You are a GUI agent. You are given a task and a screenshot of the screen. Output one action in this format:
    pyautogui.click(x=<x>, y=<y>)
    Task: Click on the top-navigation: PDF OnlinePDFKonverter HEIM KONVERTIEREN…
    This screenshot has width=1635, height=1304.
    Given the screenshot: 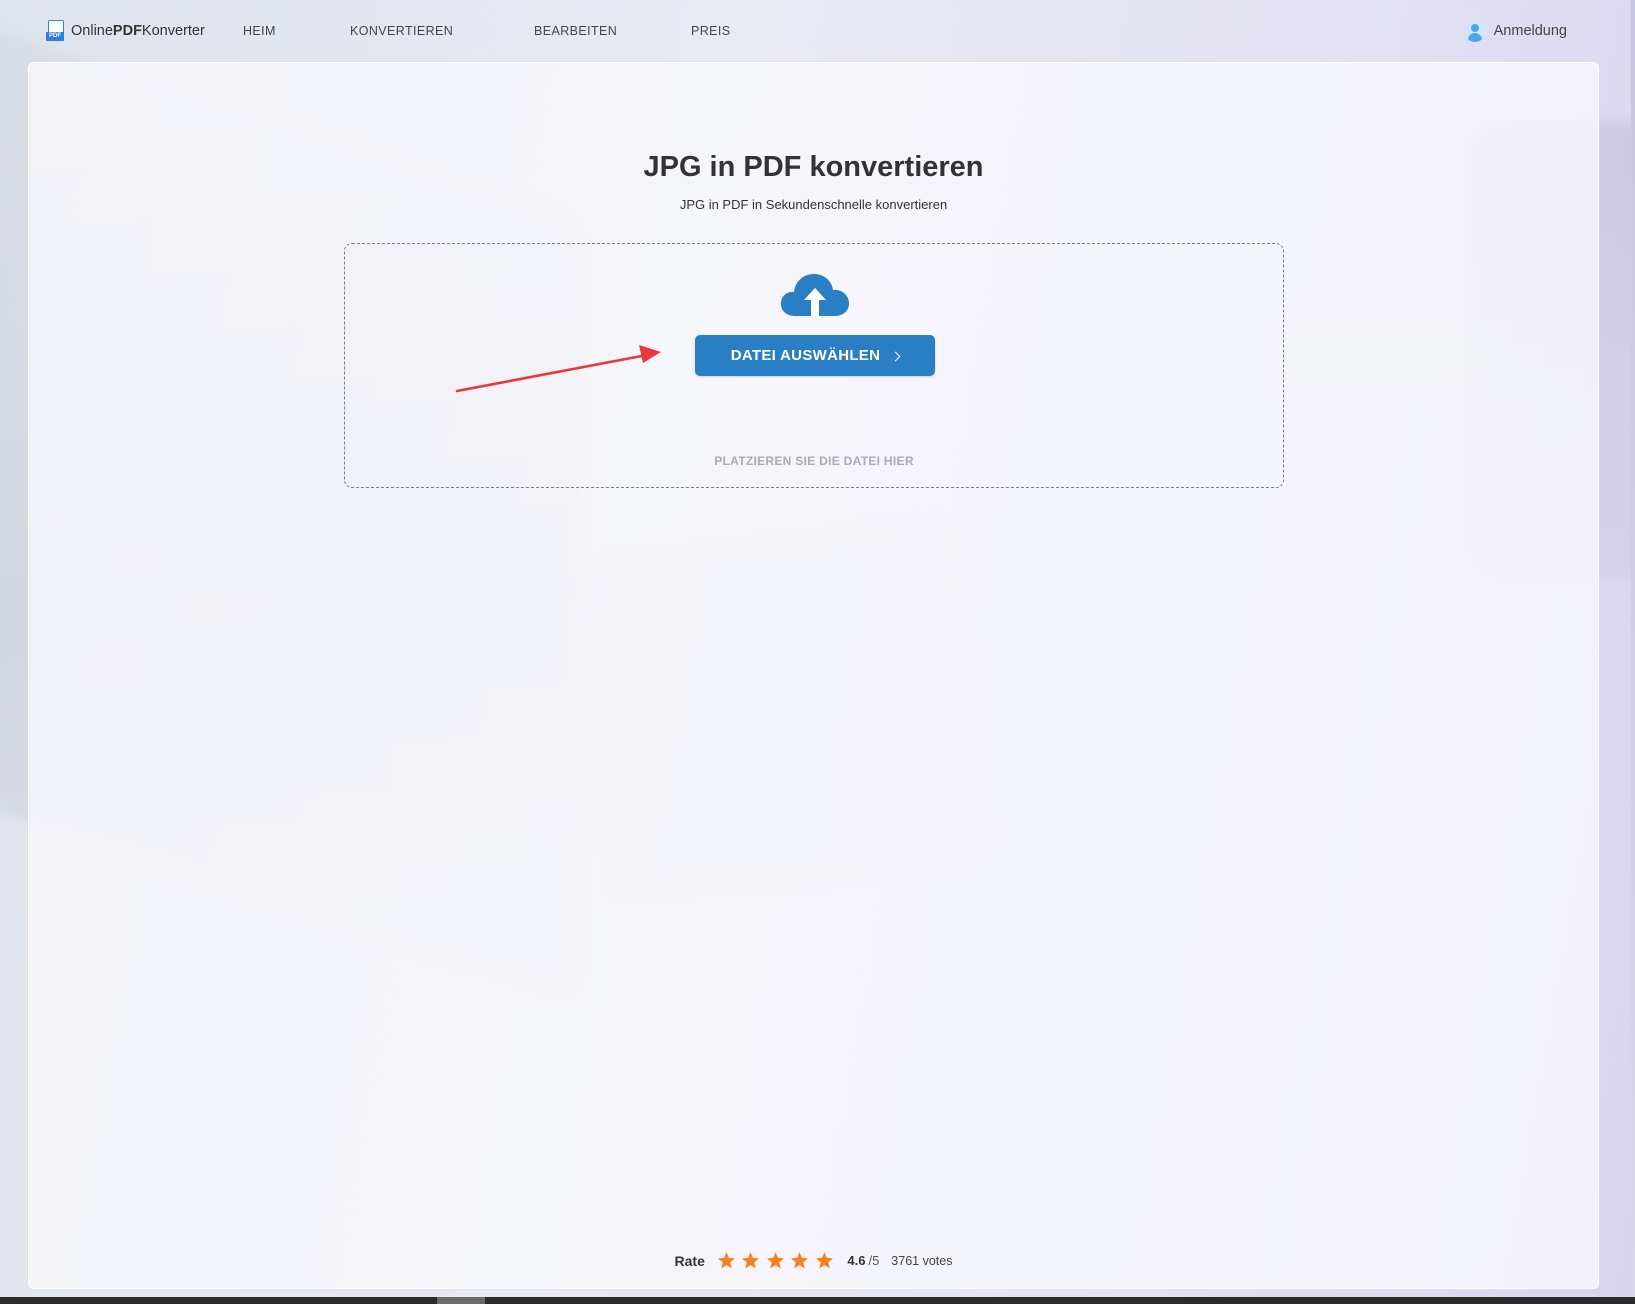 What is the action you would take?
    pyautogui.click(x=817, y=31)
    